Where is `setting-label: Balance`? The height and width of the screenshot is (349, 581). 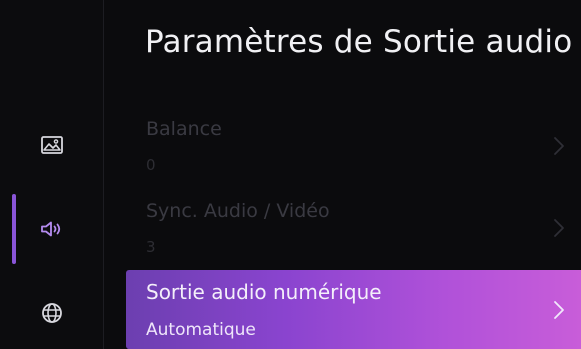
setting-label: Balance is located at coordinates (184, 129).